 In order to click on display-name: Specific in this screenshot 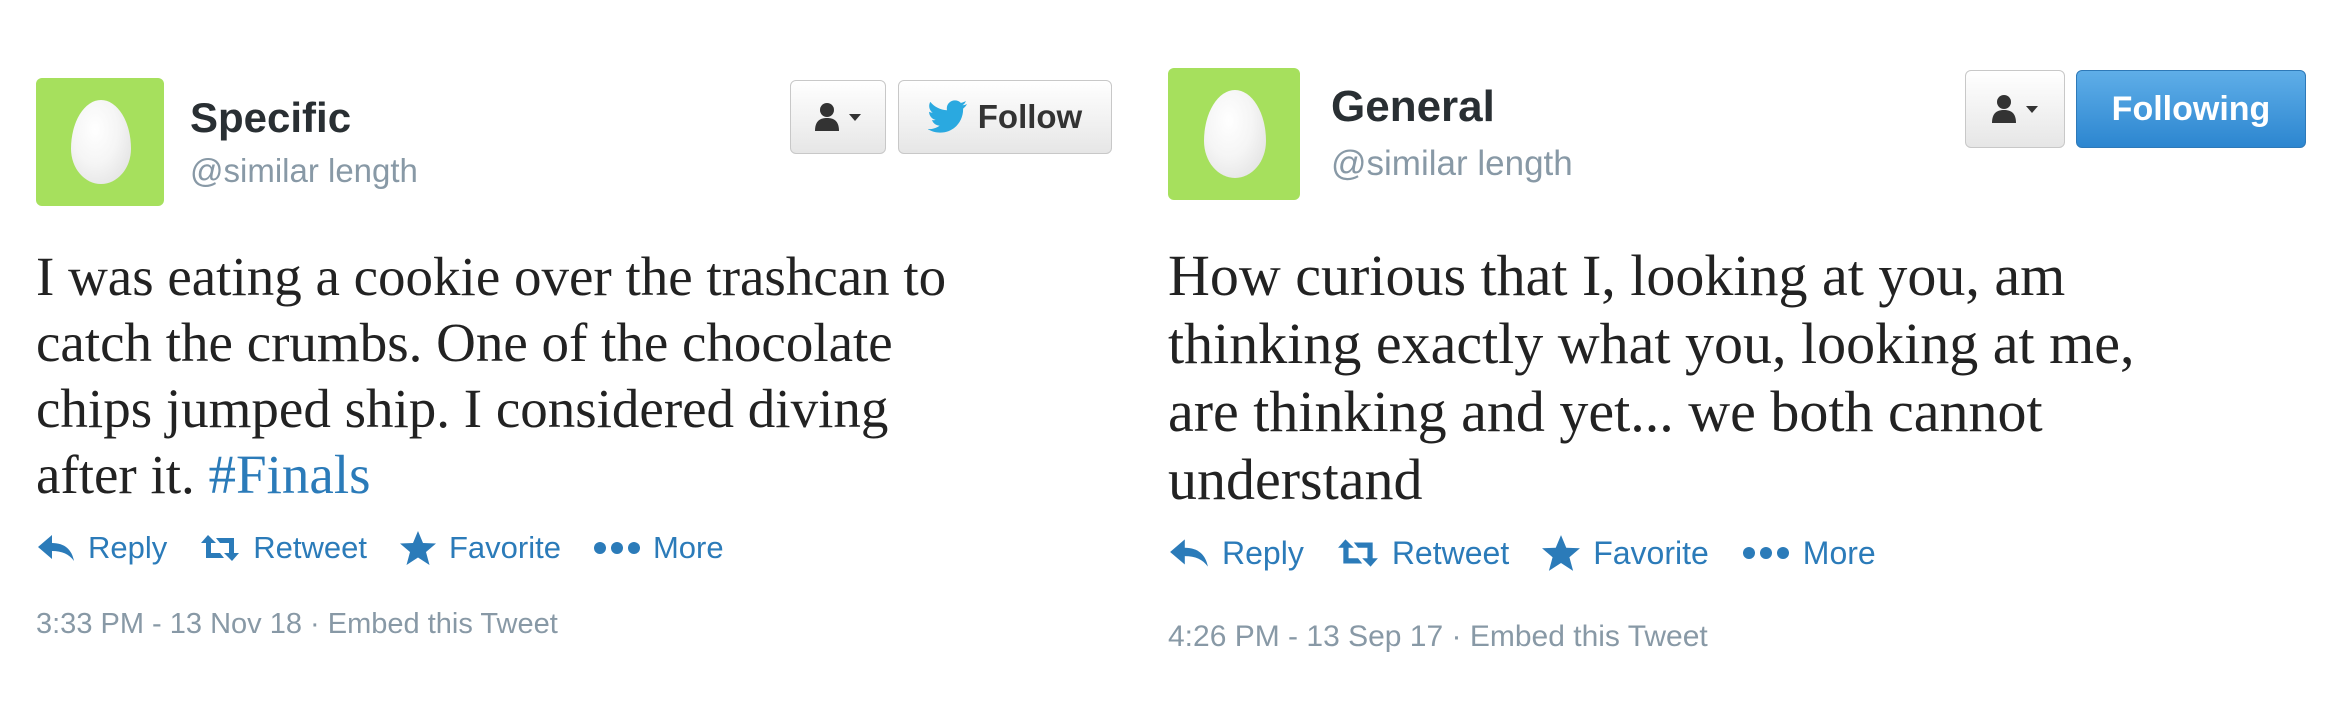, I will do `click(270, 118)`.